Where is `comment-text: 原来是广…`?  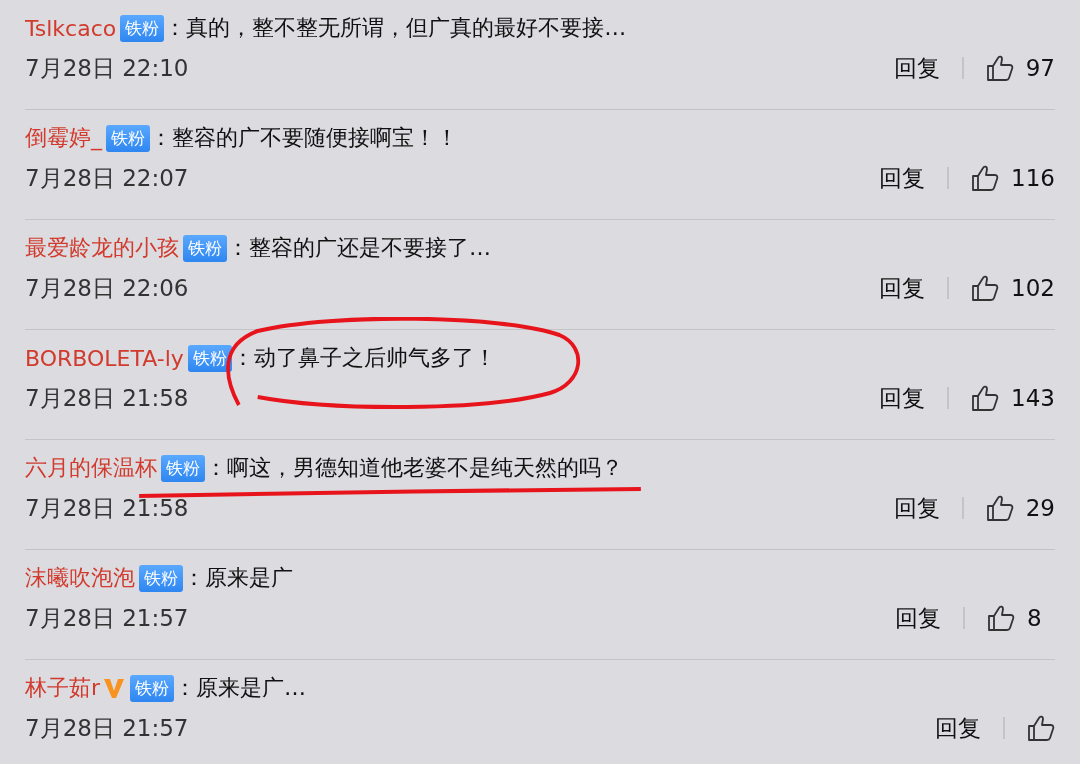
comment-text: 原来是广… is located at coordinates (251, 687).